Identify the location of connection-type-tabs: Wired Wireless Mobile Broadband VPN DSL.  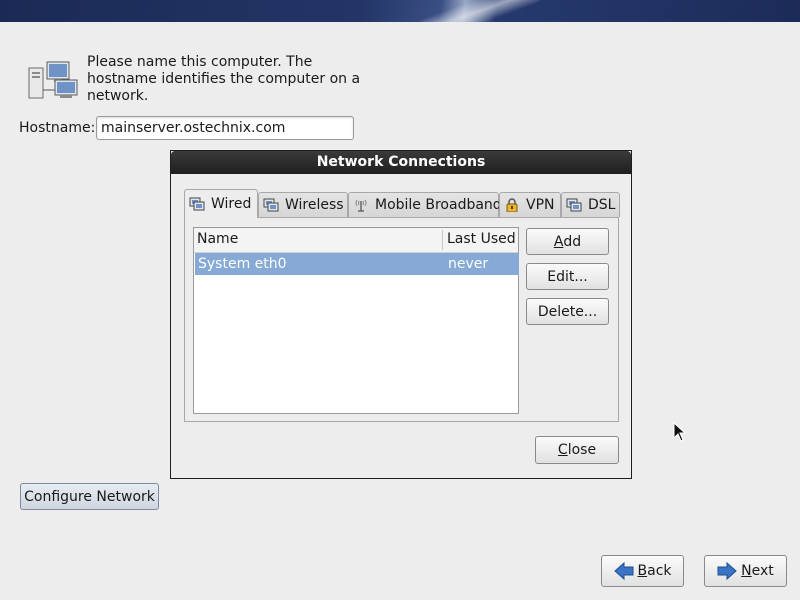
(402, 203).